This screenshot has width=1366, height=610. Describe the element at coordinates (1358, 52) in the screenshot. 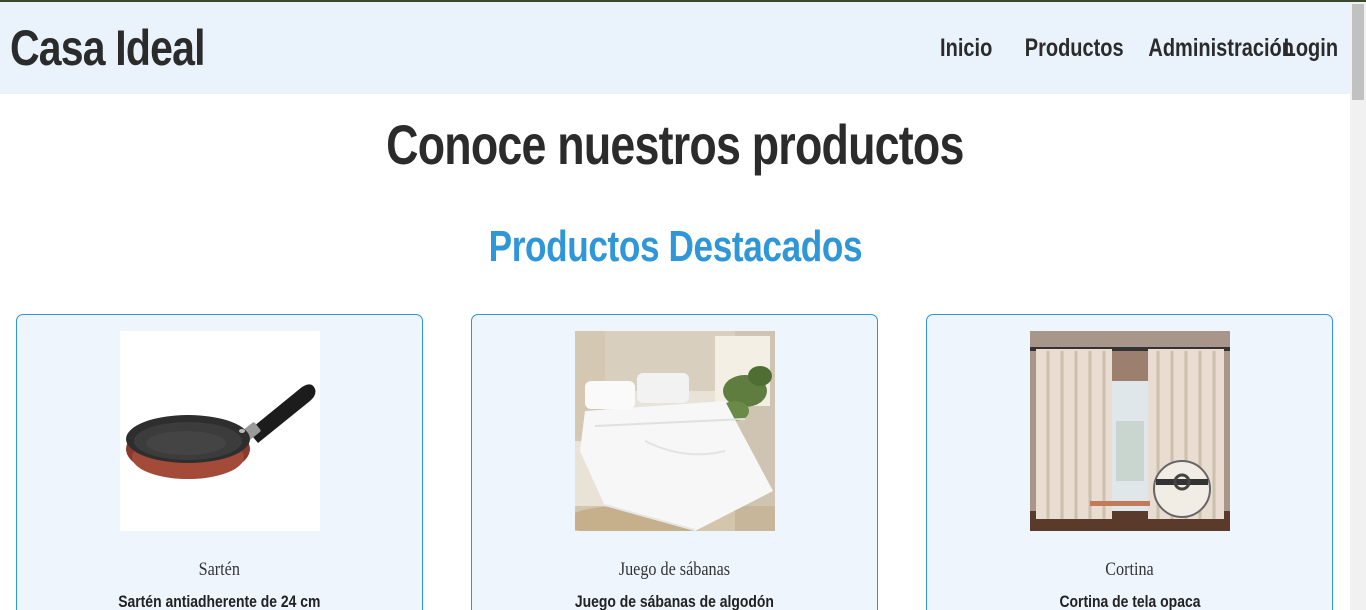

I see `scrollbar-thumb` at that location.